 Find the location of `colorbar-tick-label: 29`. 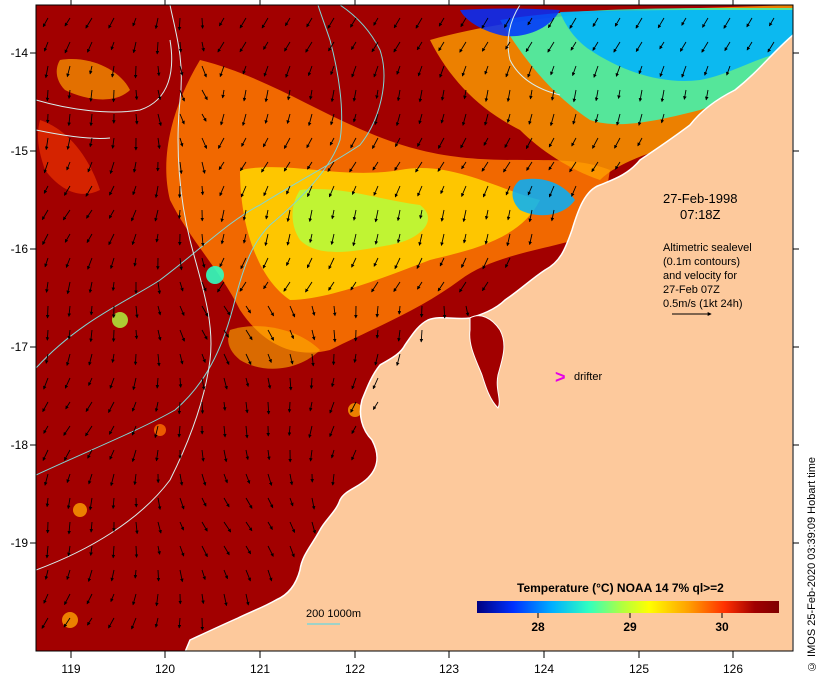

colorbar-tick-label: 29 is located at coordinates (630, 627).